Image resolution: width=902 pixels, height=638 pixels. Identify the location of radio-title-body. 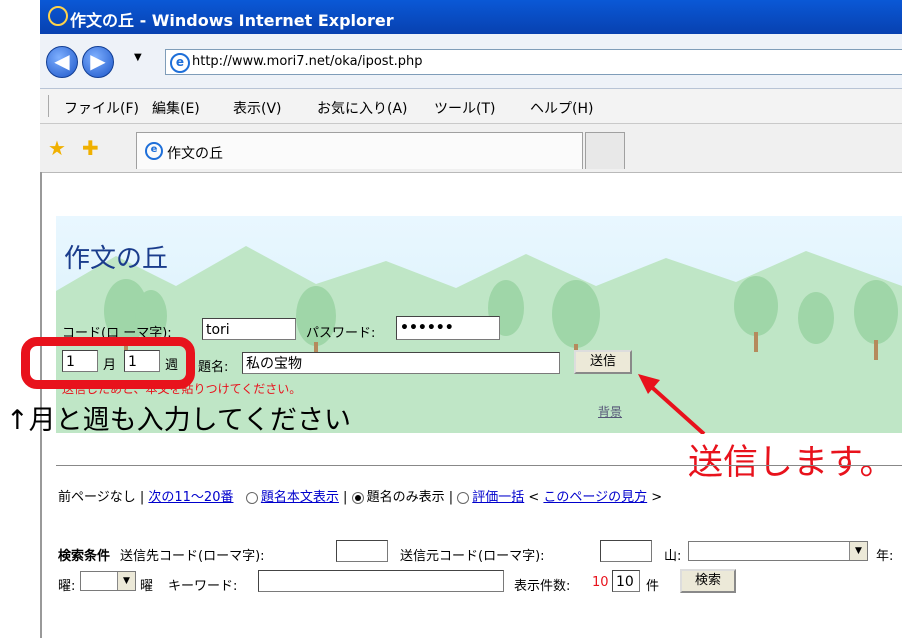
(251, 497).